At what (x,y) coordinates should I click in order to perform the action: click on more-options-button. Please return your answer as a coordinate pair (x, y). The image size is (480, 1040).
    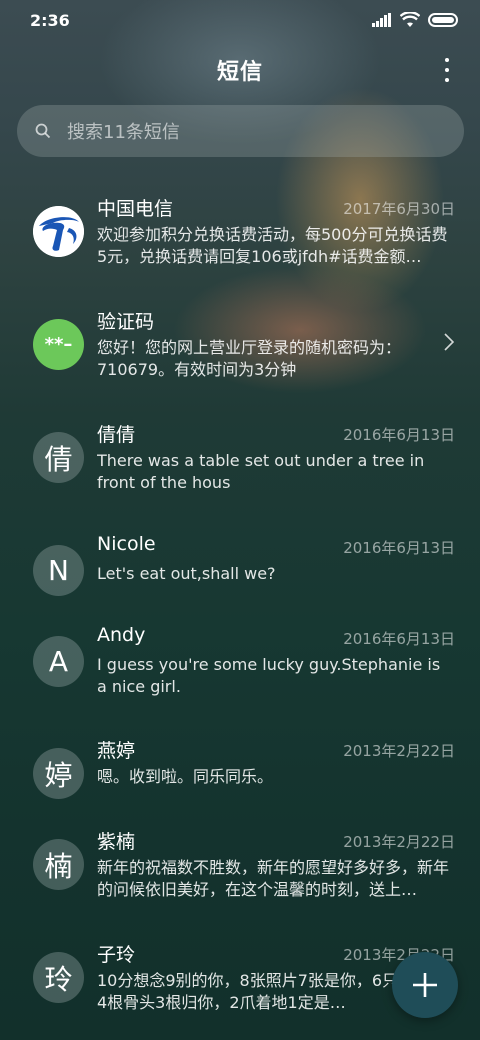
    Looking at the image, I should click on (447, 70).